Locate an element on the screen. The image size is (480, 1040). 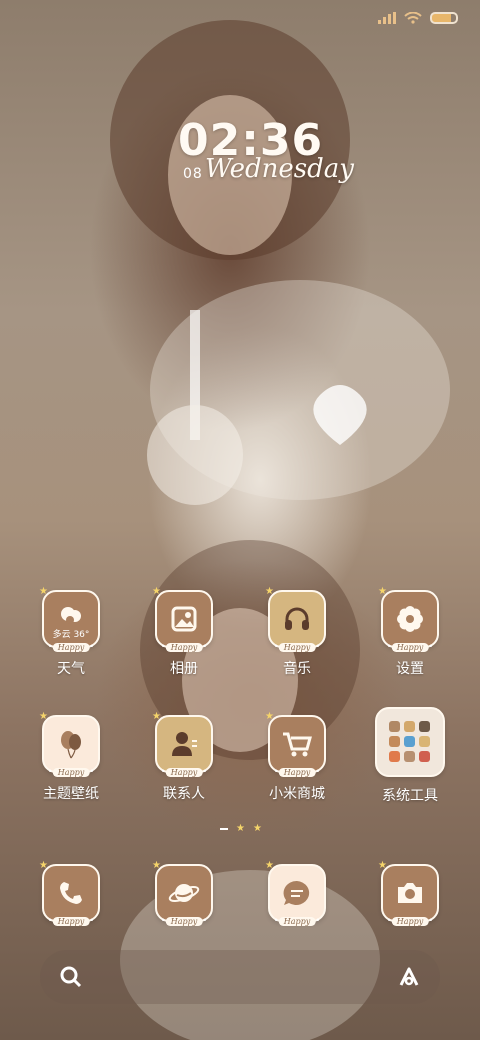
wifi-icon is located at coordinates (413, 18).